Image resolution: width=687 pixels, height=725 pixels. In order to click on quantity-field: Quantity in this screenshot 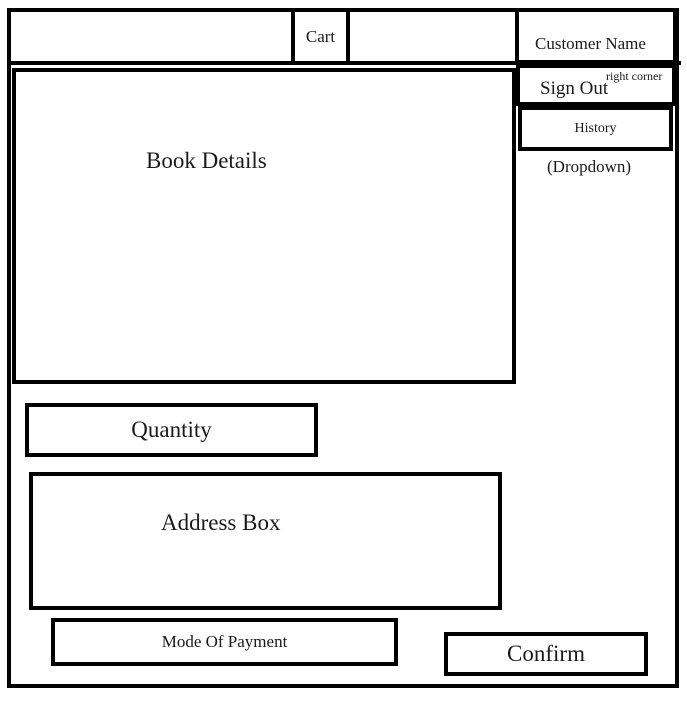, I will do `click(171, 430)`.